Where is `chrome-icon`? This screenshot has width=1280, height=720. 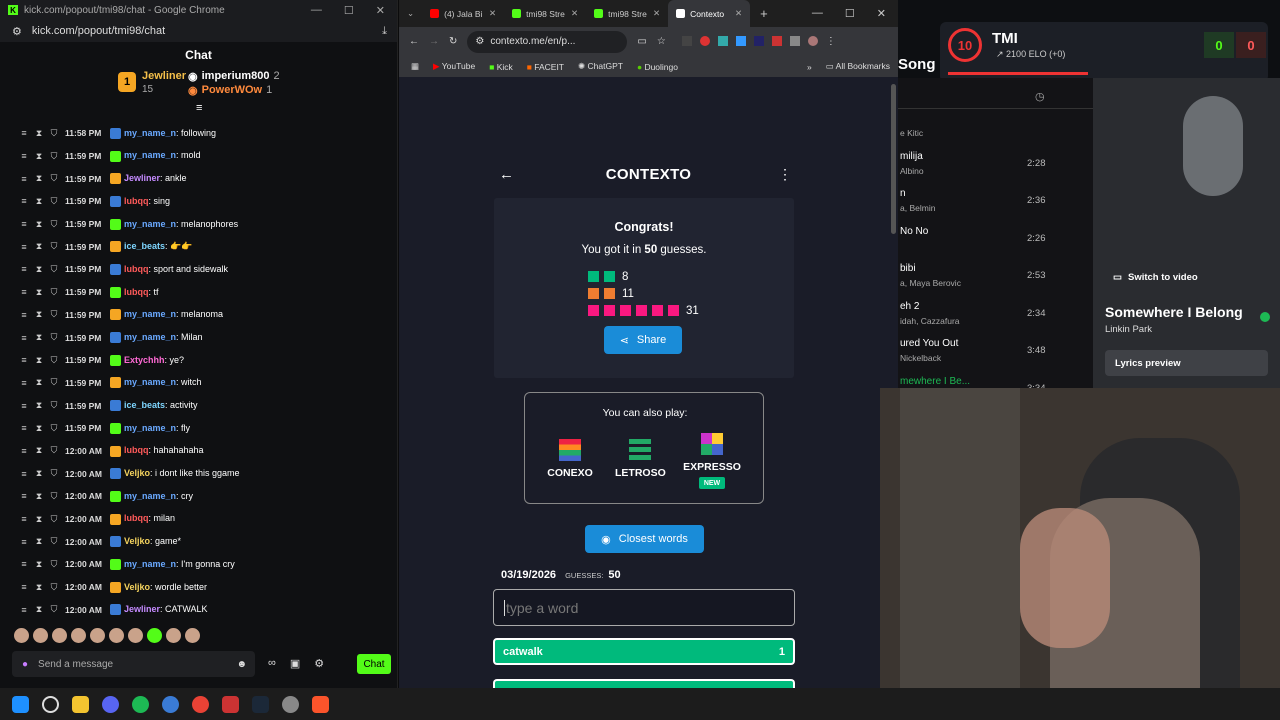 chrome-icon is located at coordinates (200, 704).